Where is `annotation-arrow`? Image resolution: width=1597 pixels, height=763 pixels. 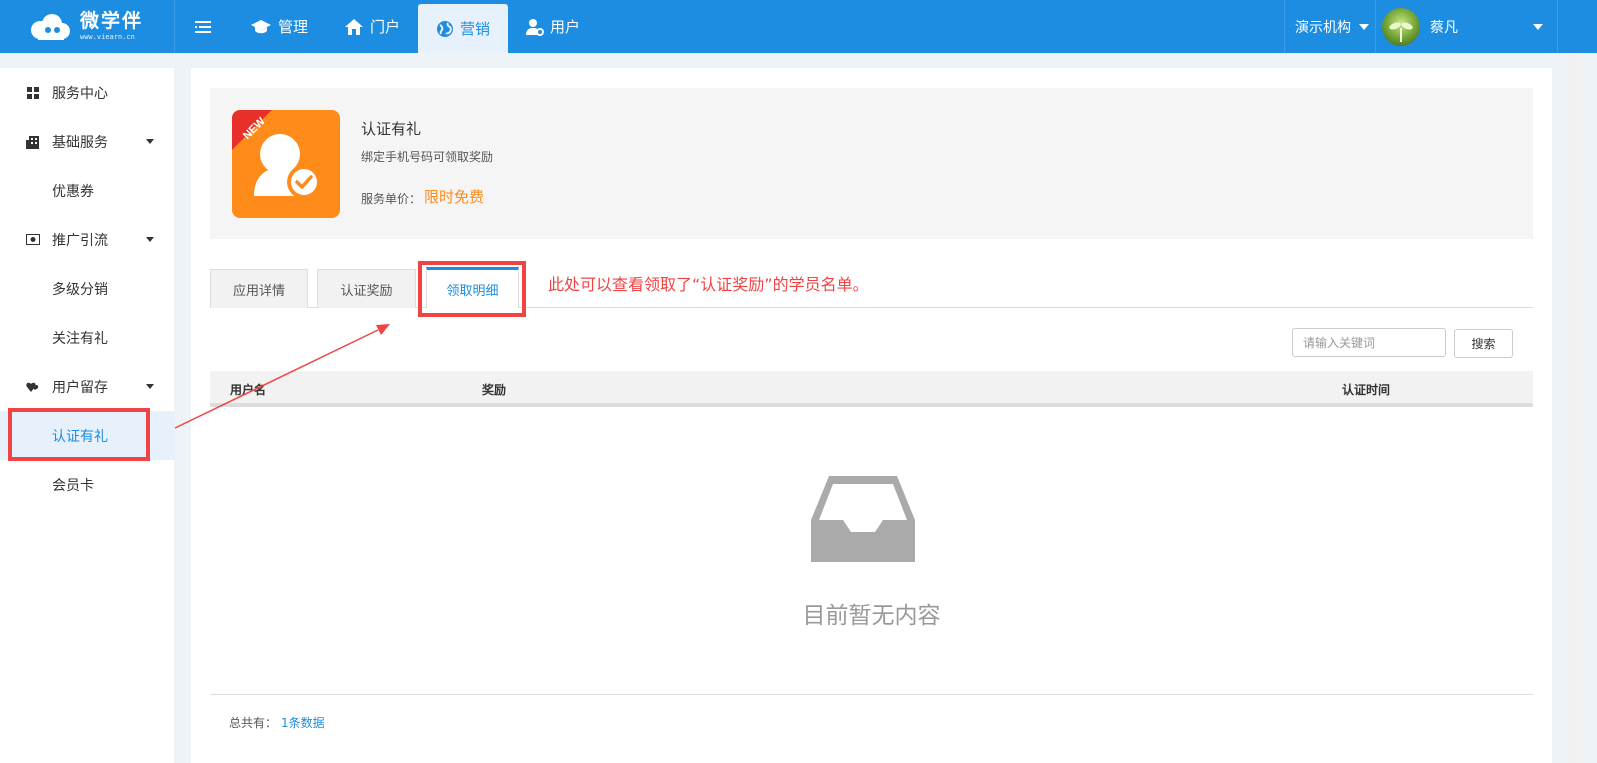 annotation-arrow is located at coordinates (282, 376).